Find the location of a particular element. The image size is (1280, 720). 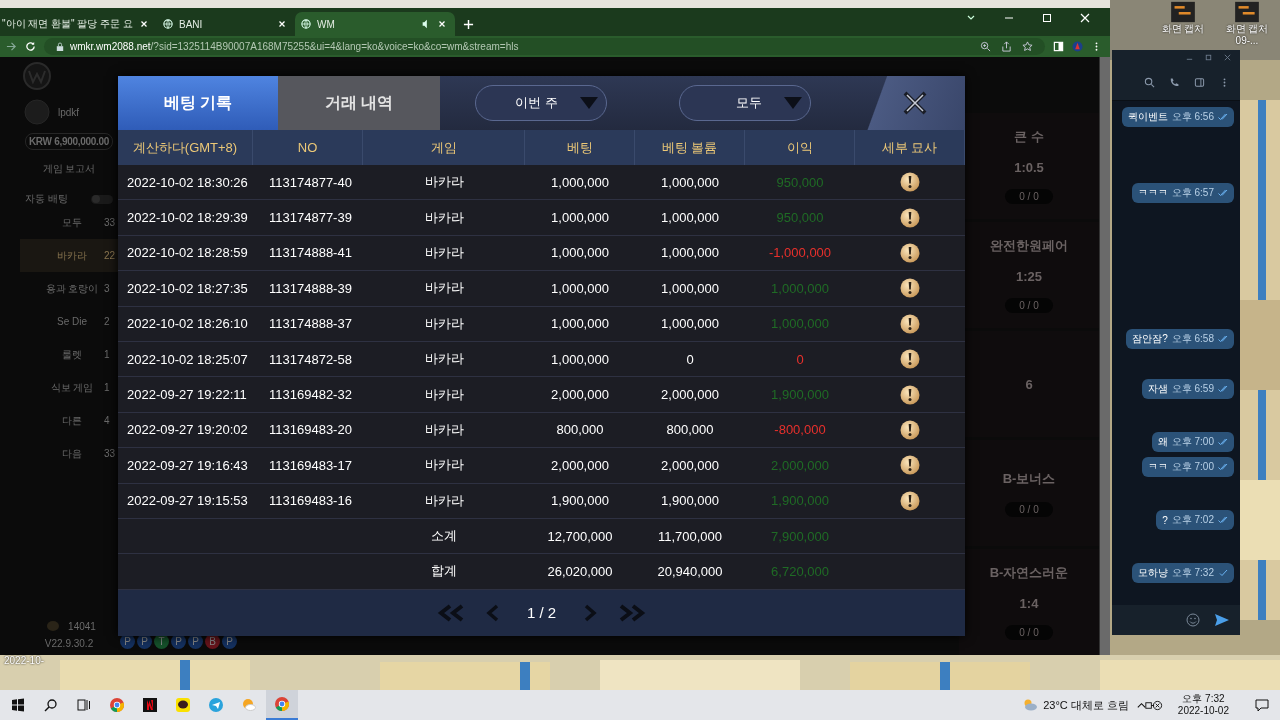

dialog-tab: 거래 내역 is located at coordinates (359, 103).